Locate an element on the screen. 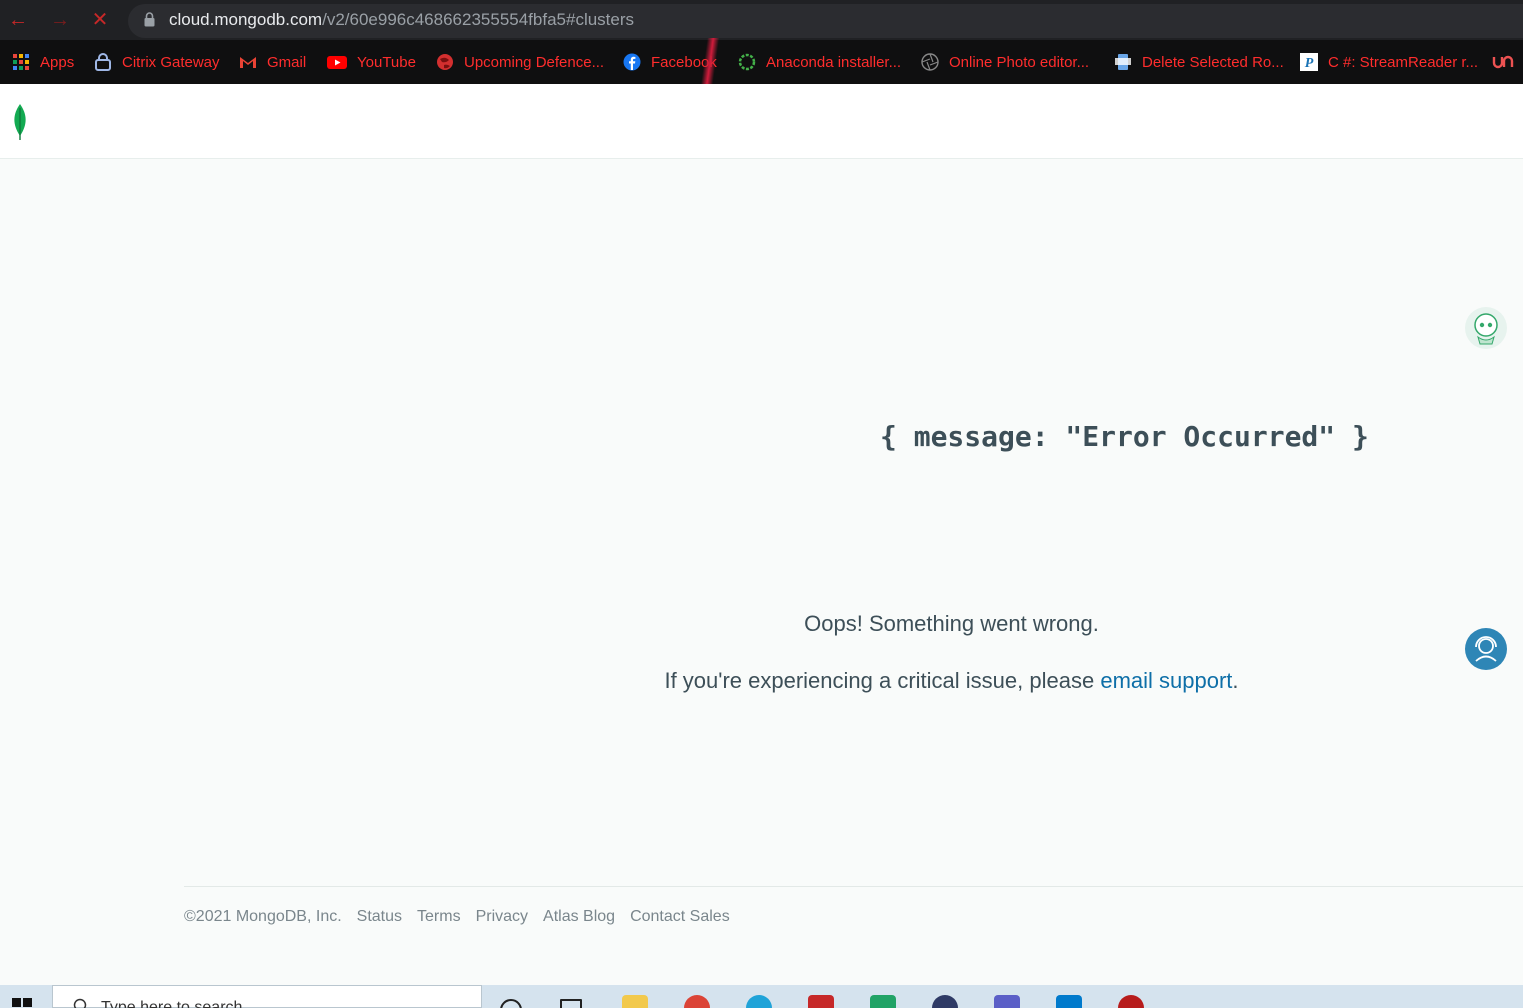 Image resolution: width=1523 pixels, height=1008 pixels. critical-suffix: . is located at coordinates (1235, 680).